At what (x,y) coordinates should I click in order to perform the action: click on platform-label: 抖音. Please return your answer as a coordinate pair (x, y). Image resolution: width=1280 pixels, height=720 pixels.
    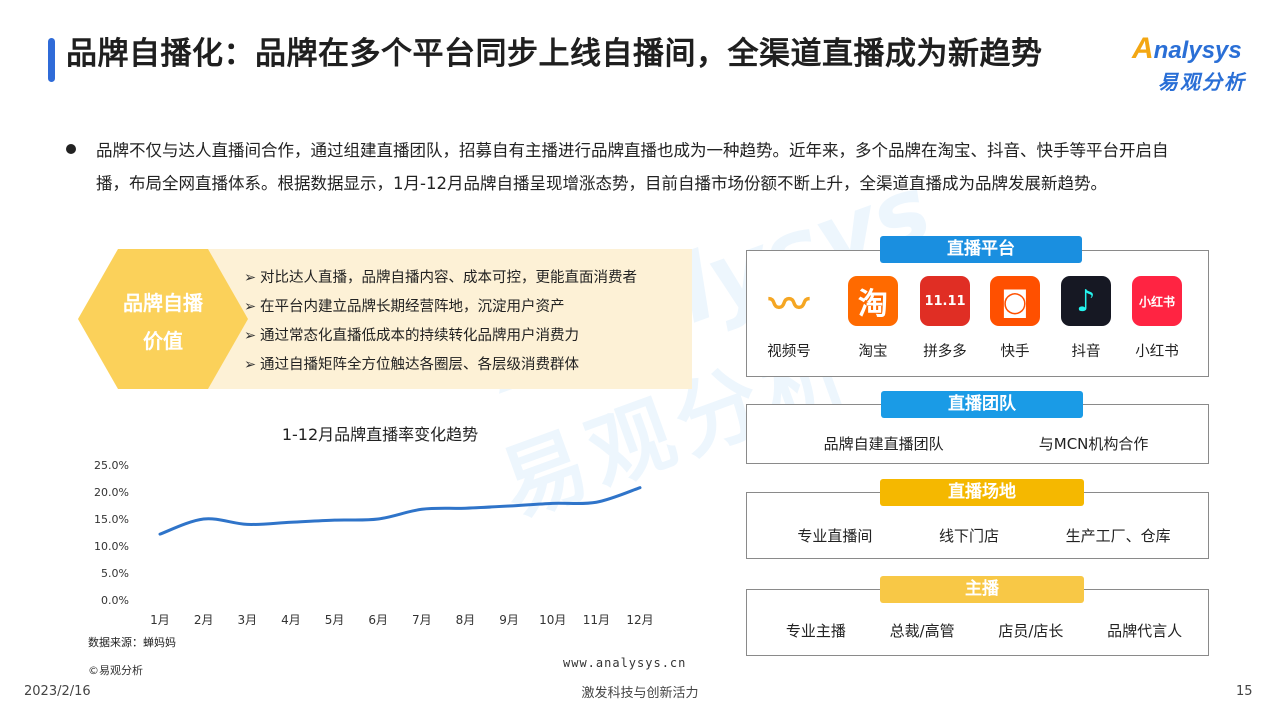
    Looking at the image, I should click on (1086, 352).